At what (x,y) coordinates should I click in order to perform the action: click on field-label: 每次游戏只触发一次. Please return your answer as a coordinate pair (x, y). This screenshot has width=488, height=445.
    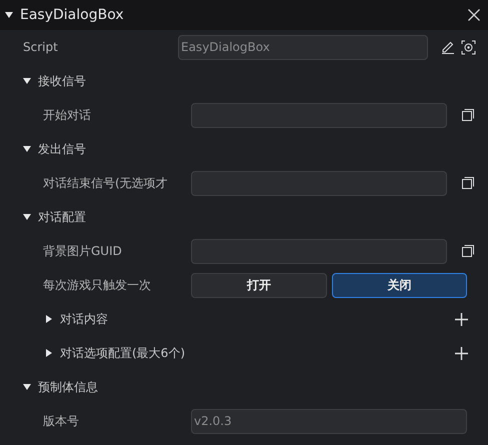
    Looking at the image, I should click on (97, 285).